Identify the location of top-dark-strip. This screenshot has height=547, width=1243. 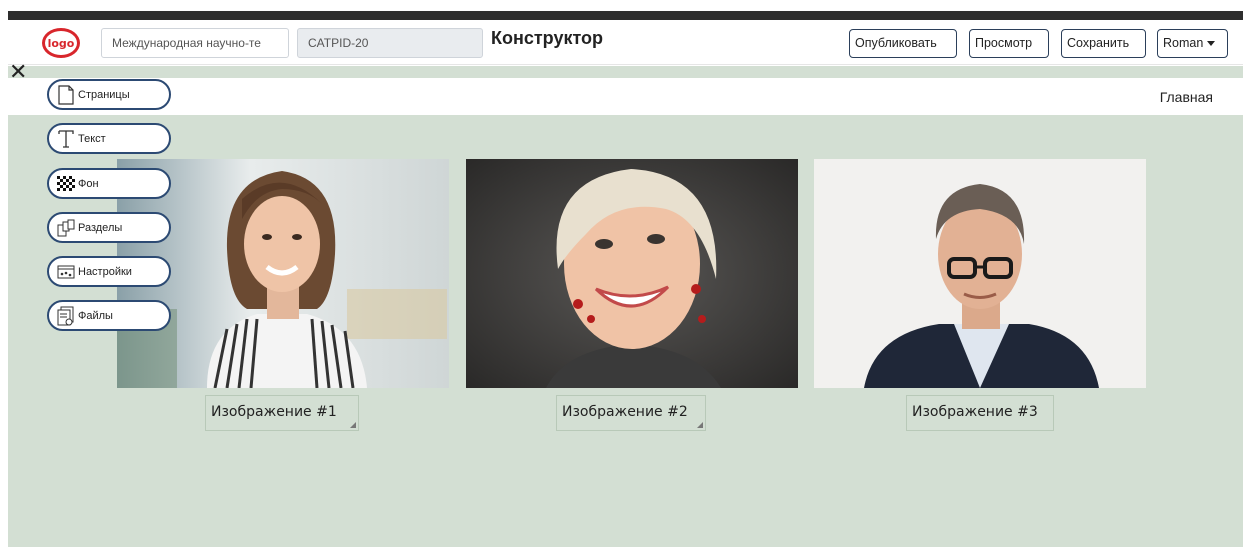
(625, 15).